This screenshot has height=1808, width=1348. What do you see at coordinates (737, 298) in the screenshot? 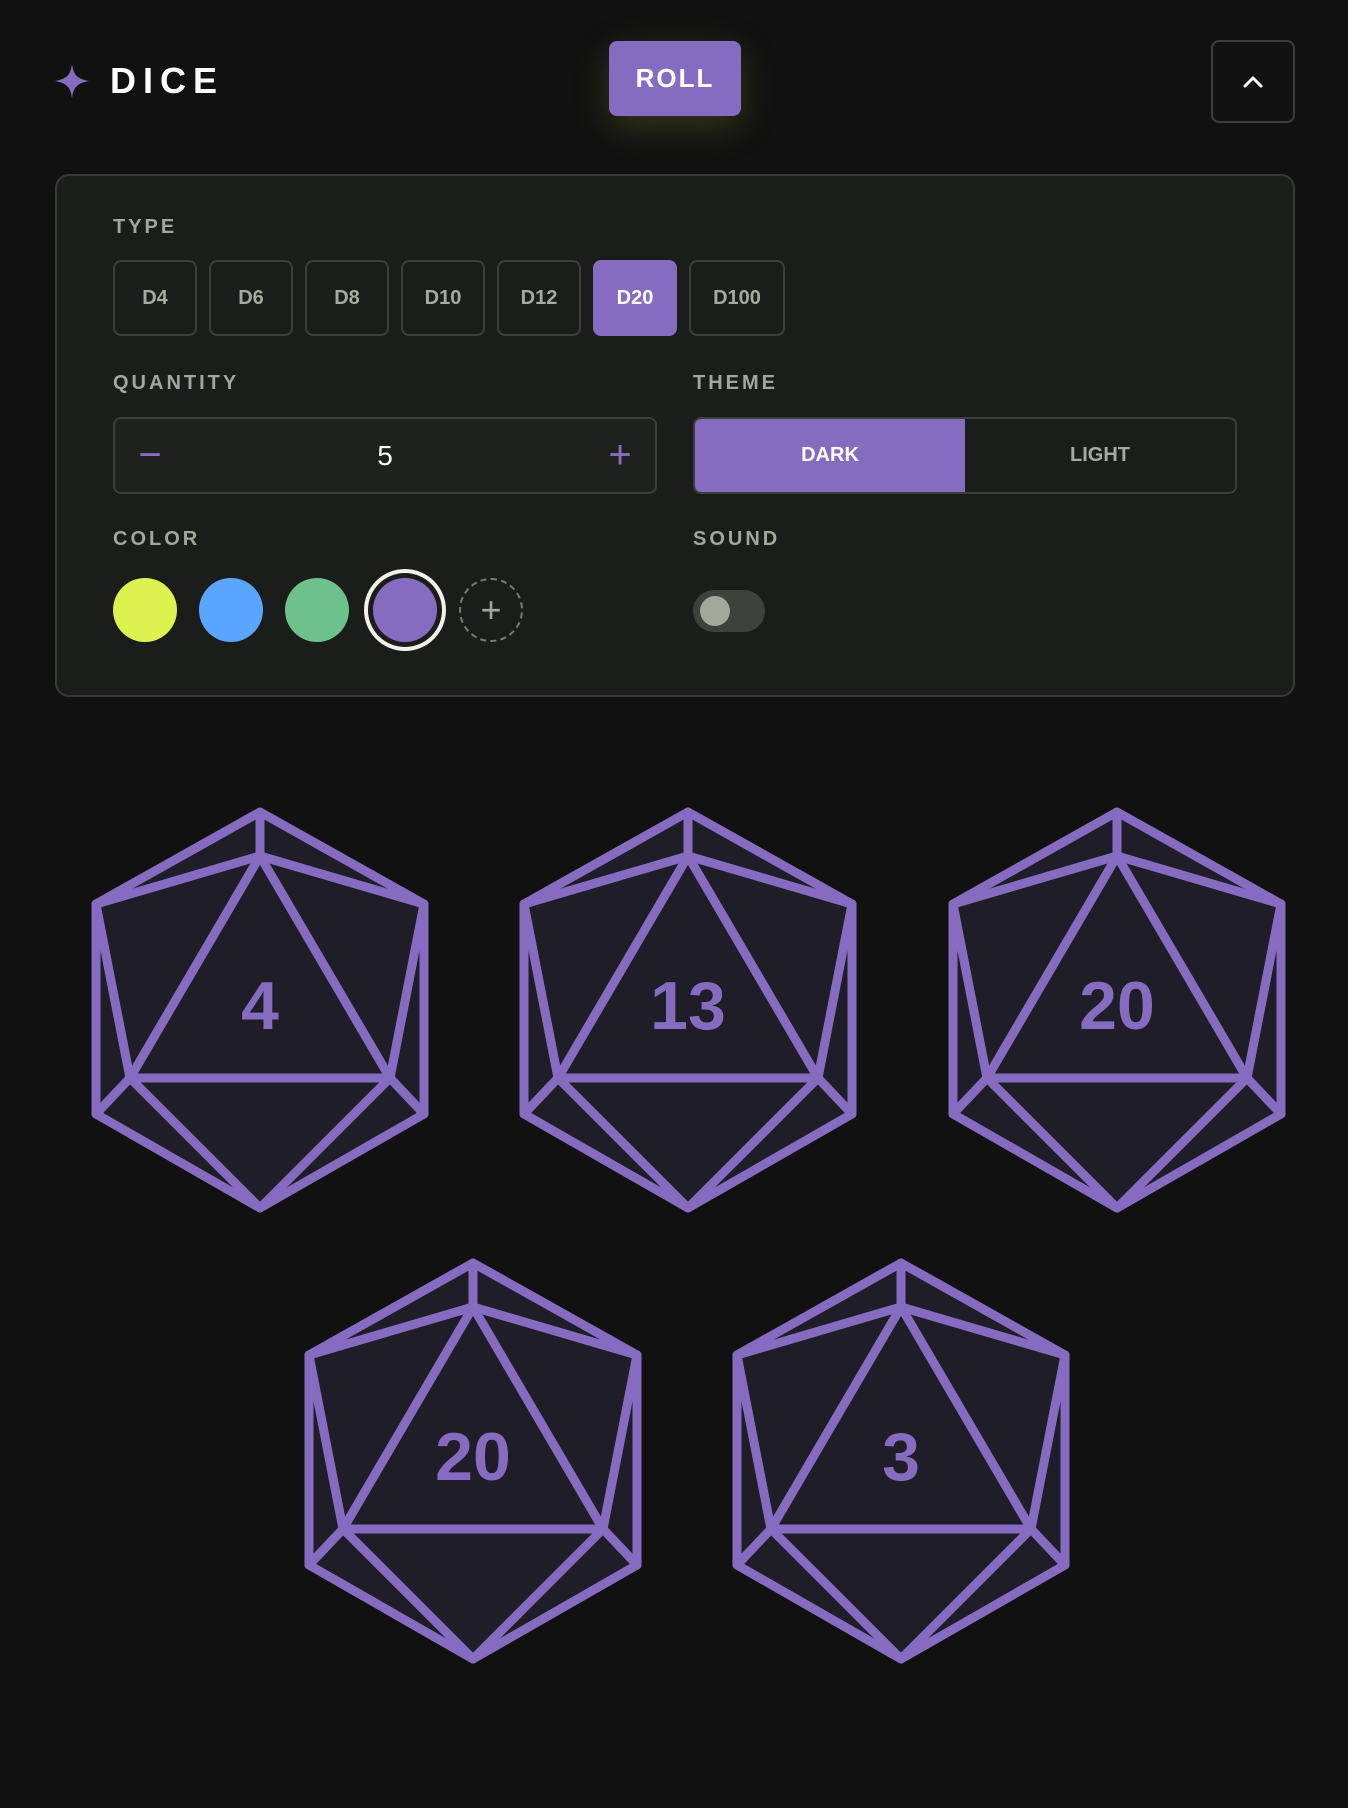
I see `dice-type-d100-button: D100` at bounding box center [737, 298].